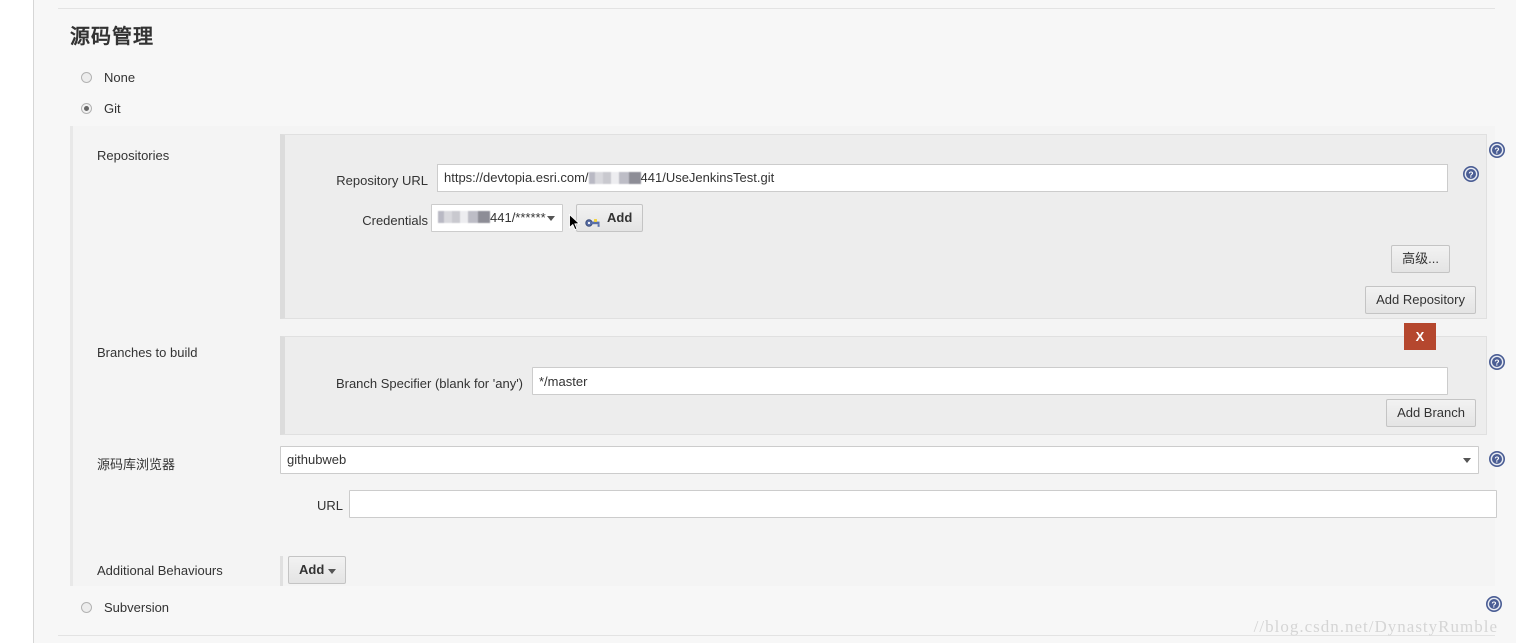  What do you see at coordinates (782, 108) in the screenshot?
I see `scm-option-git: Git` at bounding box center [782, 108].